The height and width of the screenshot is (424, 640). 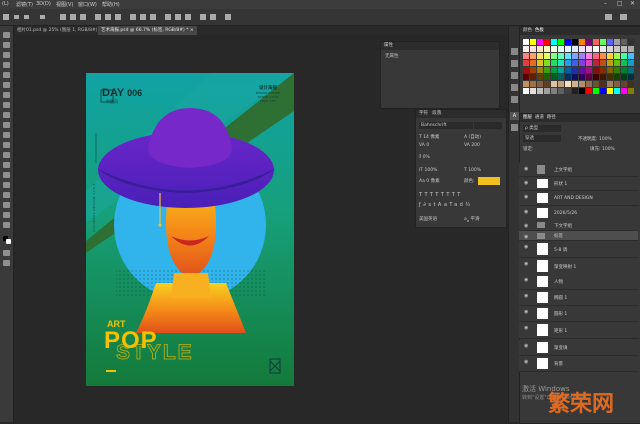 What do you see at coordinates (6, 105) in the screenshot?
I see `brush-tool-icon` at bounding box center [6, 105].